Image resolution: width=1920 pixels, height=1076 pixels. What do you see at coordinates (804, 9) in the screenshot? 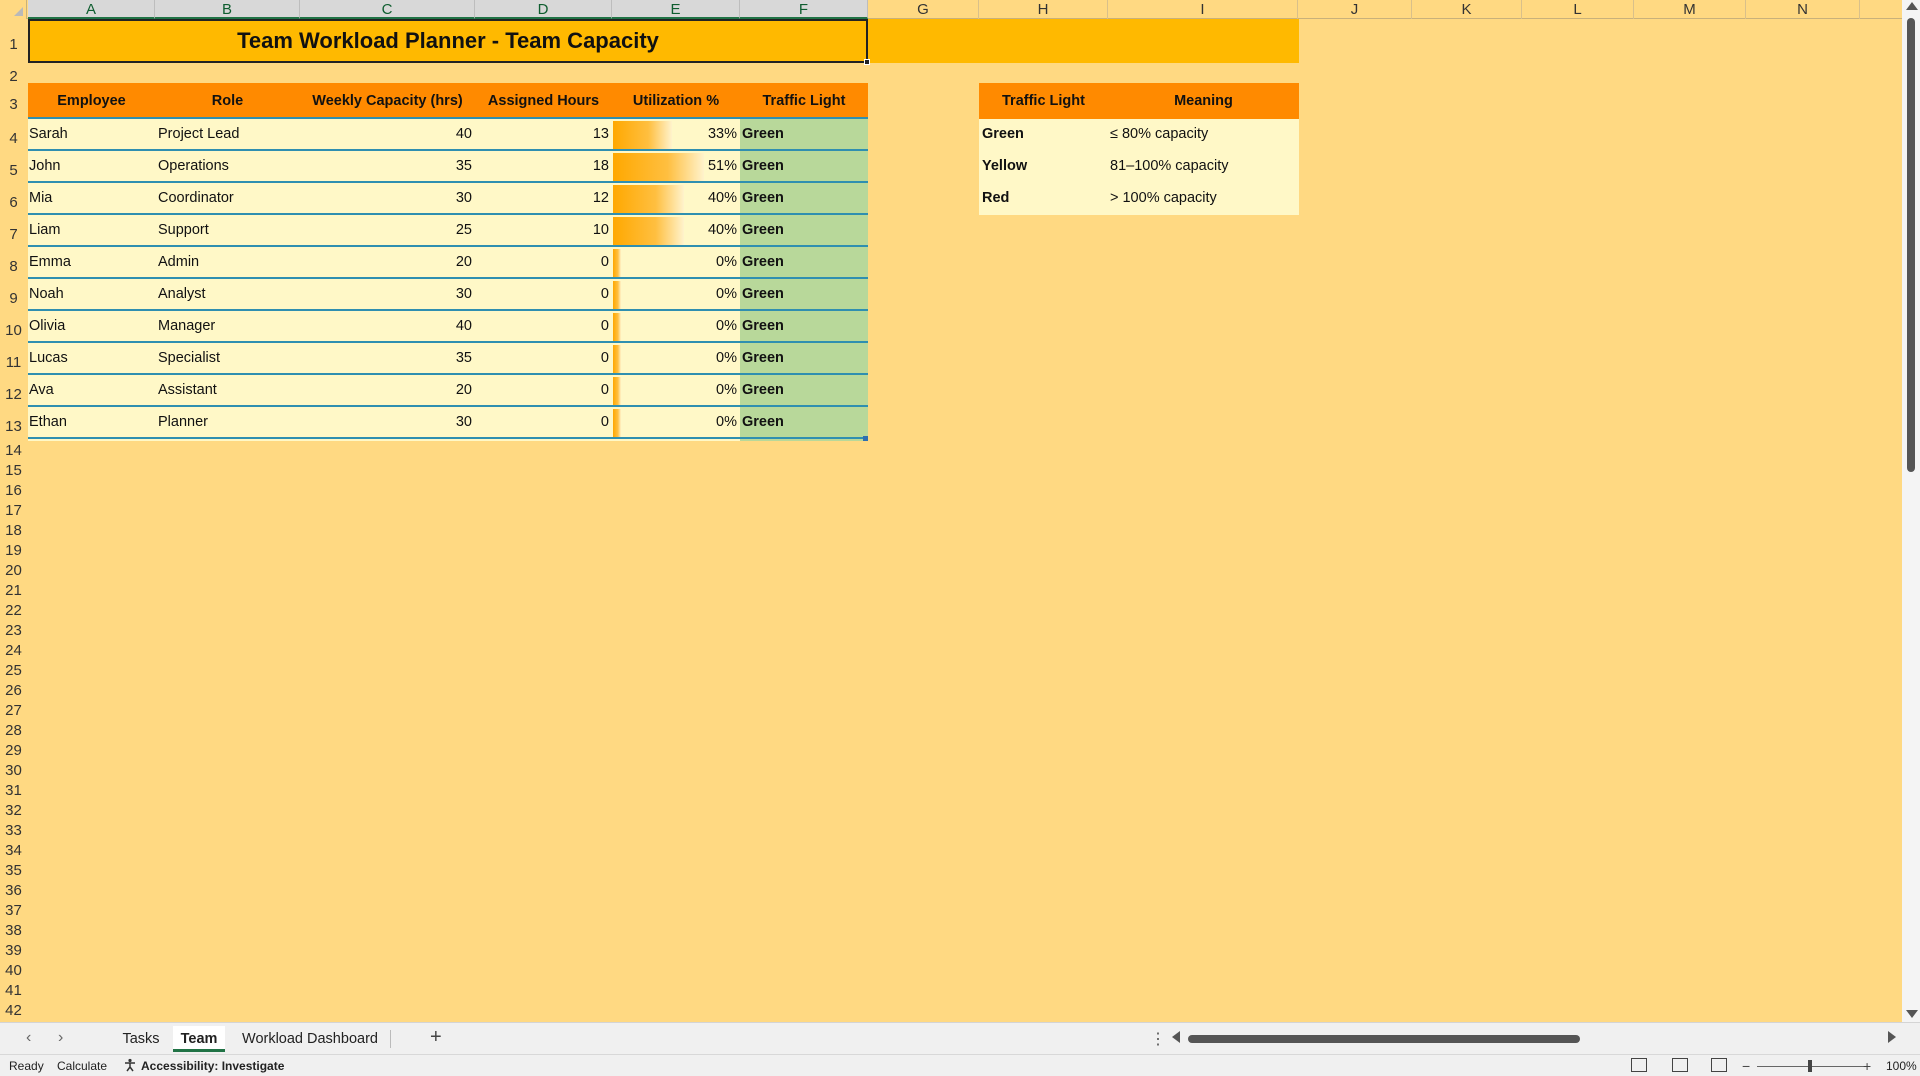
I see `column-header: F` at bounding box center [804, 9].